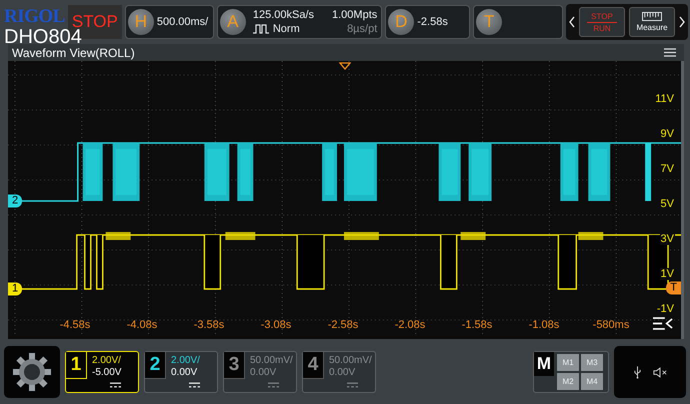 The image size is (690, 404). I want to click on channel-number: 1, so click(76, 365).